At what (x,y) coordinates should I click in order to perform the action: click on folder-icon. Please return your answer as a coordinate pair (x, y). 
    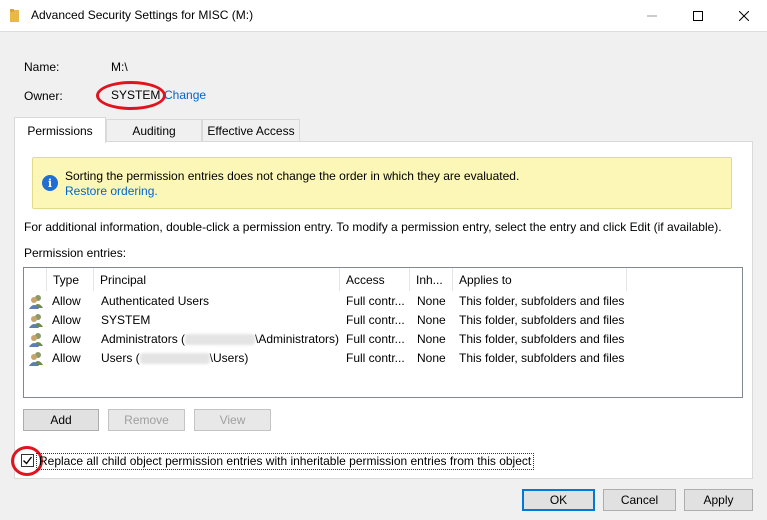
    Looking at the image, I should click on (14, 15).